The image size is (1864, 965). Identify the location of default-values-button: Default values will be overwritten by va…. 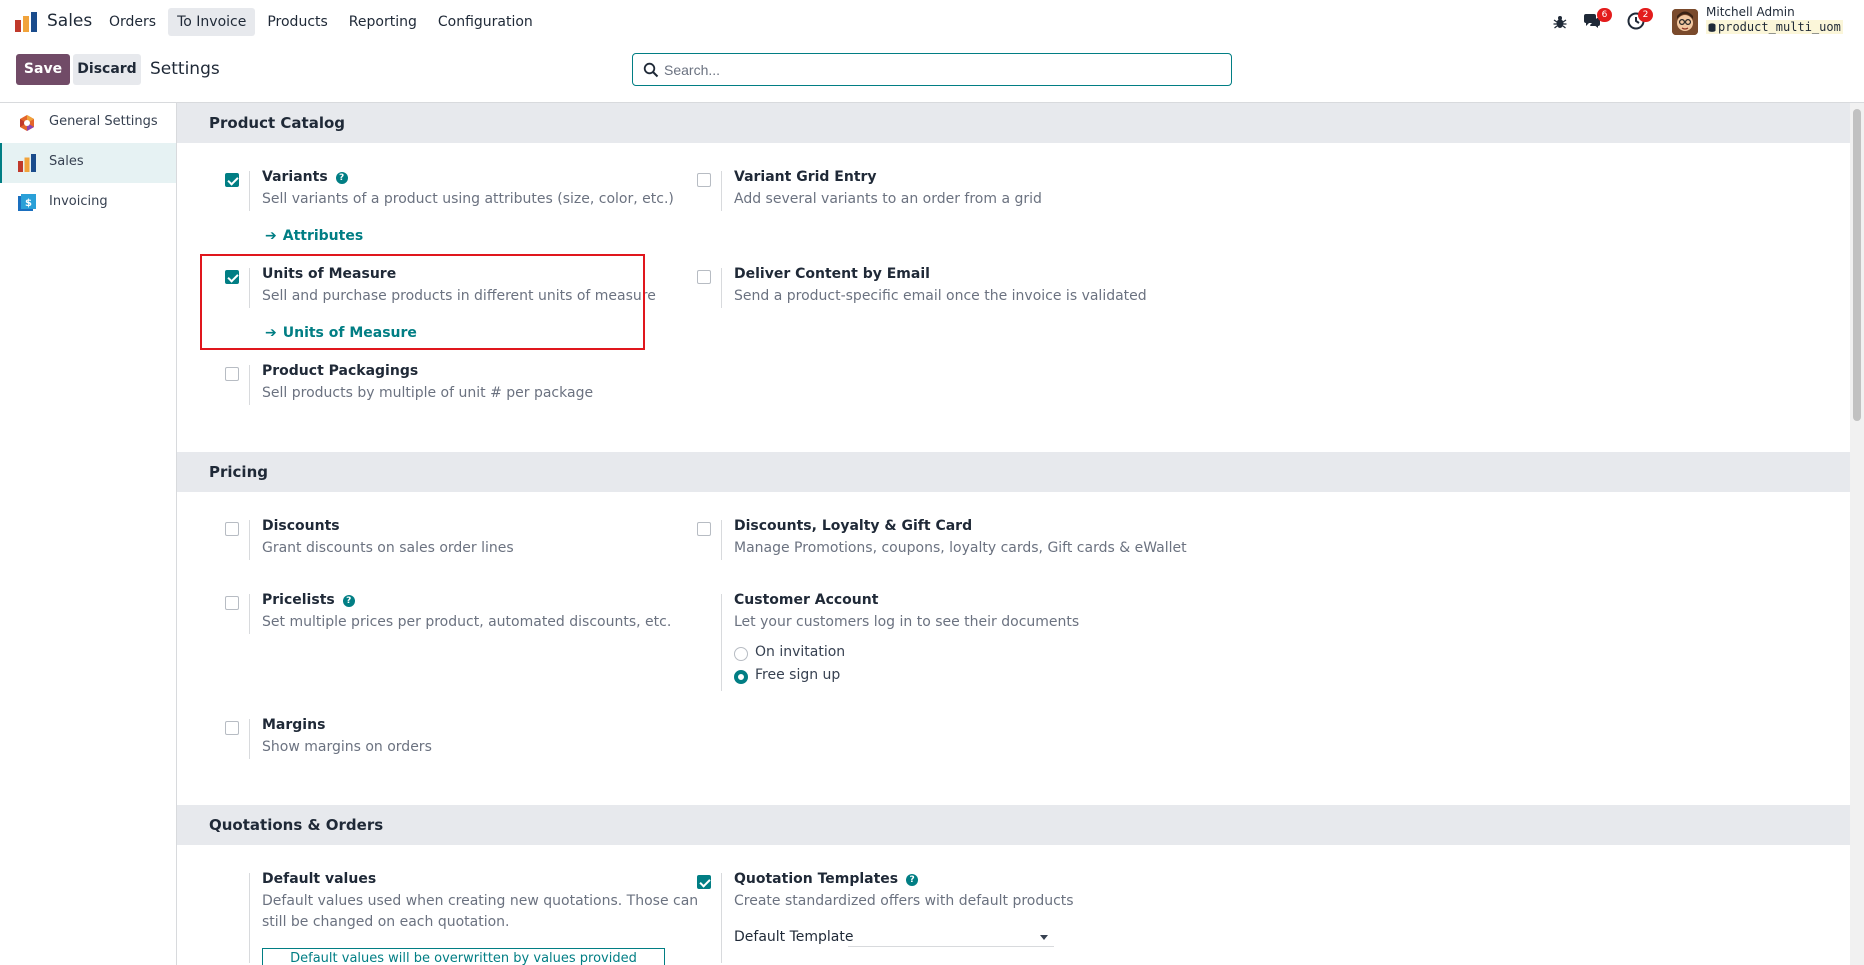
(463, 956).